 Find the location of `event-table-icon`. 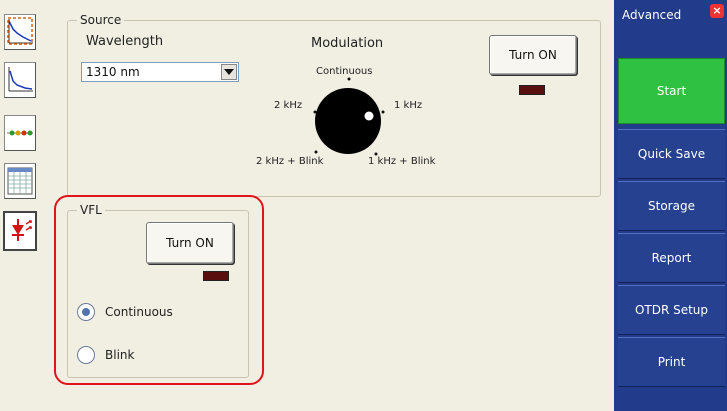

event-table-icon is located at coordinates (20, 181).